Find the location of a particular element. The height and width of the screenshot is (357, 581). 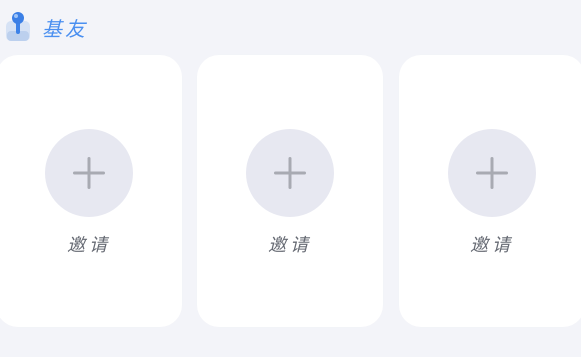

header: 基友 is located at coordinates (46, 27).